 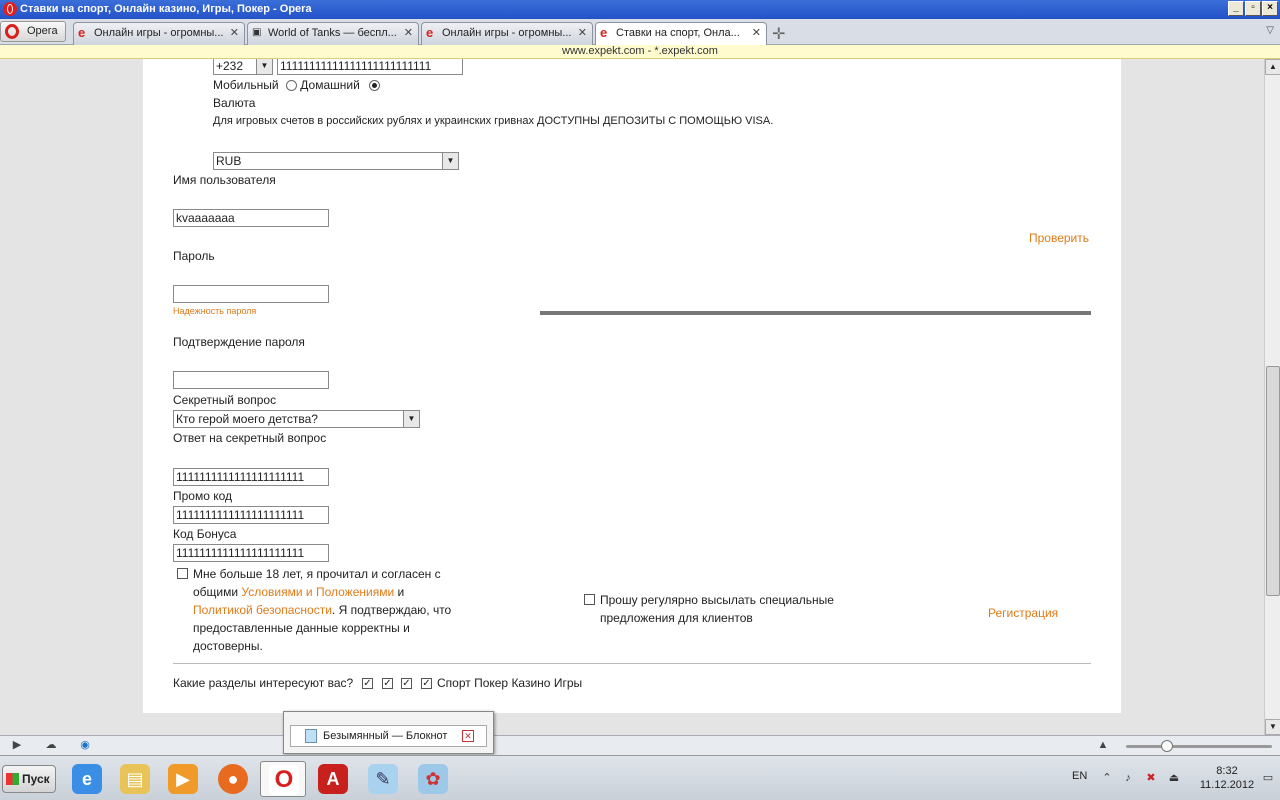 What do you see at coordinates (1107, 778) in the screenshot?
I see `tray-expand-icon: ⌃` at bounding box center [1107, 778].